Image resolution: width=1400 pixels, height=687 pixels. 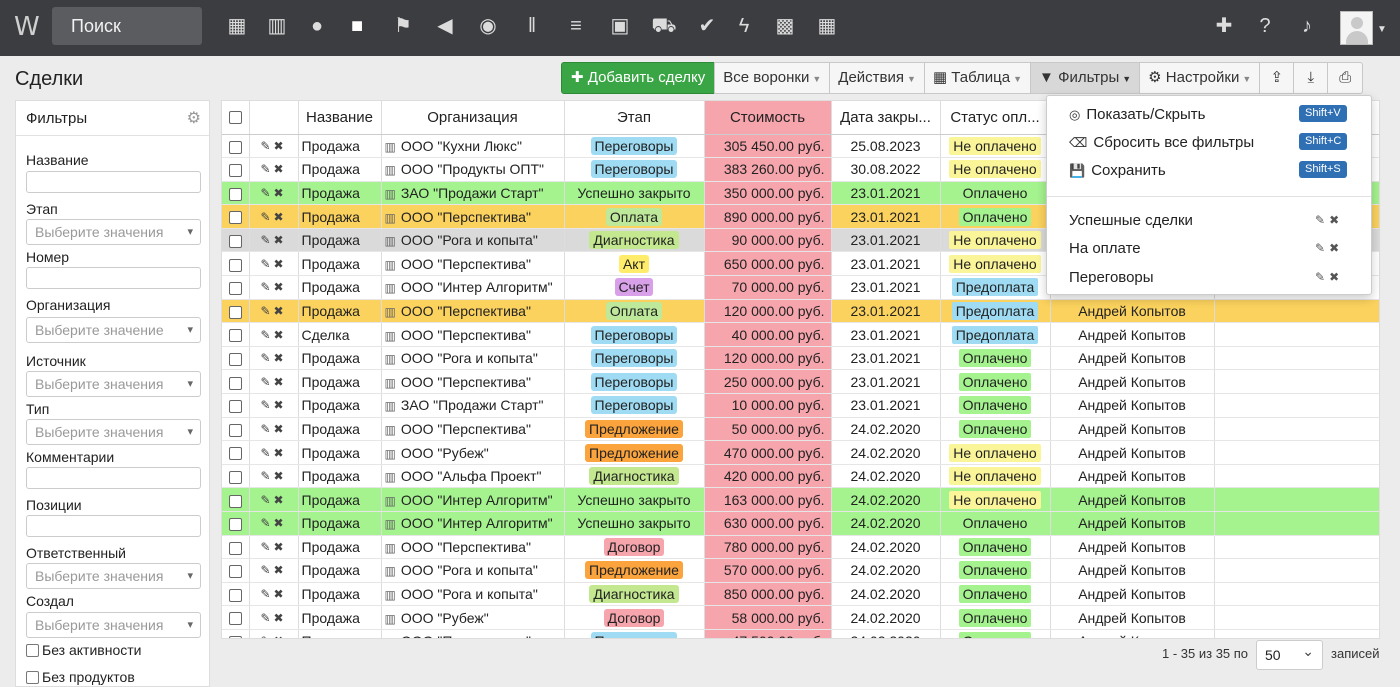 I want to click on table-view-dropdown: ▦ Таблица ▼, so click(x=977, y=78).